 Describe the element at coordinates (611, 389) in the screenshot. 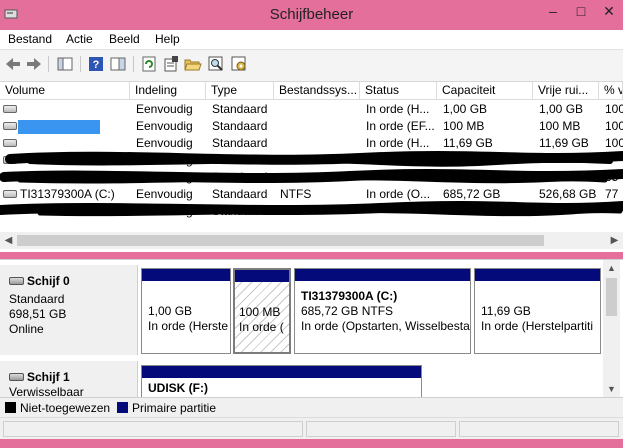

I see `scroll-down-icon: ▼` at that location.